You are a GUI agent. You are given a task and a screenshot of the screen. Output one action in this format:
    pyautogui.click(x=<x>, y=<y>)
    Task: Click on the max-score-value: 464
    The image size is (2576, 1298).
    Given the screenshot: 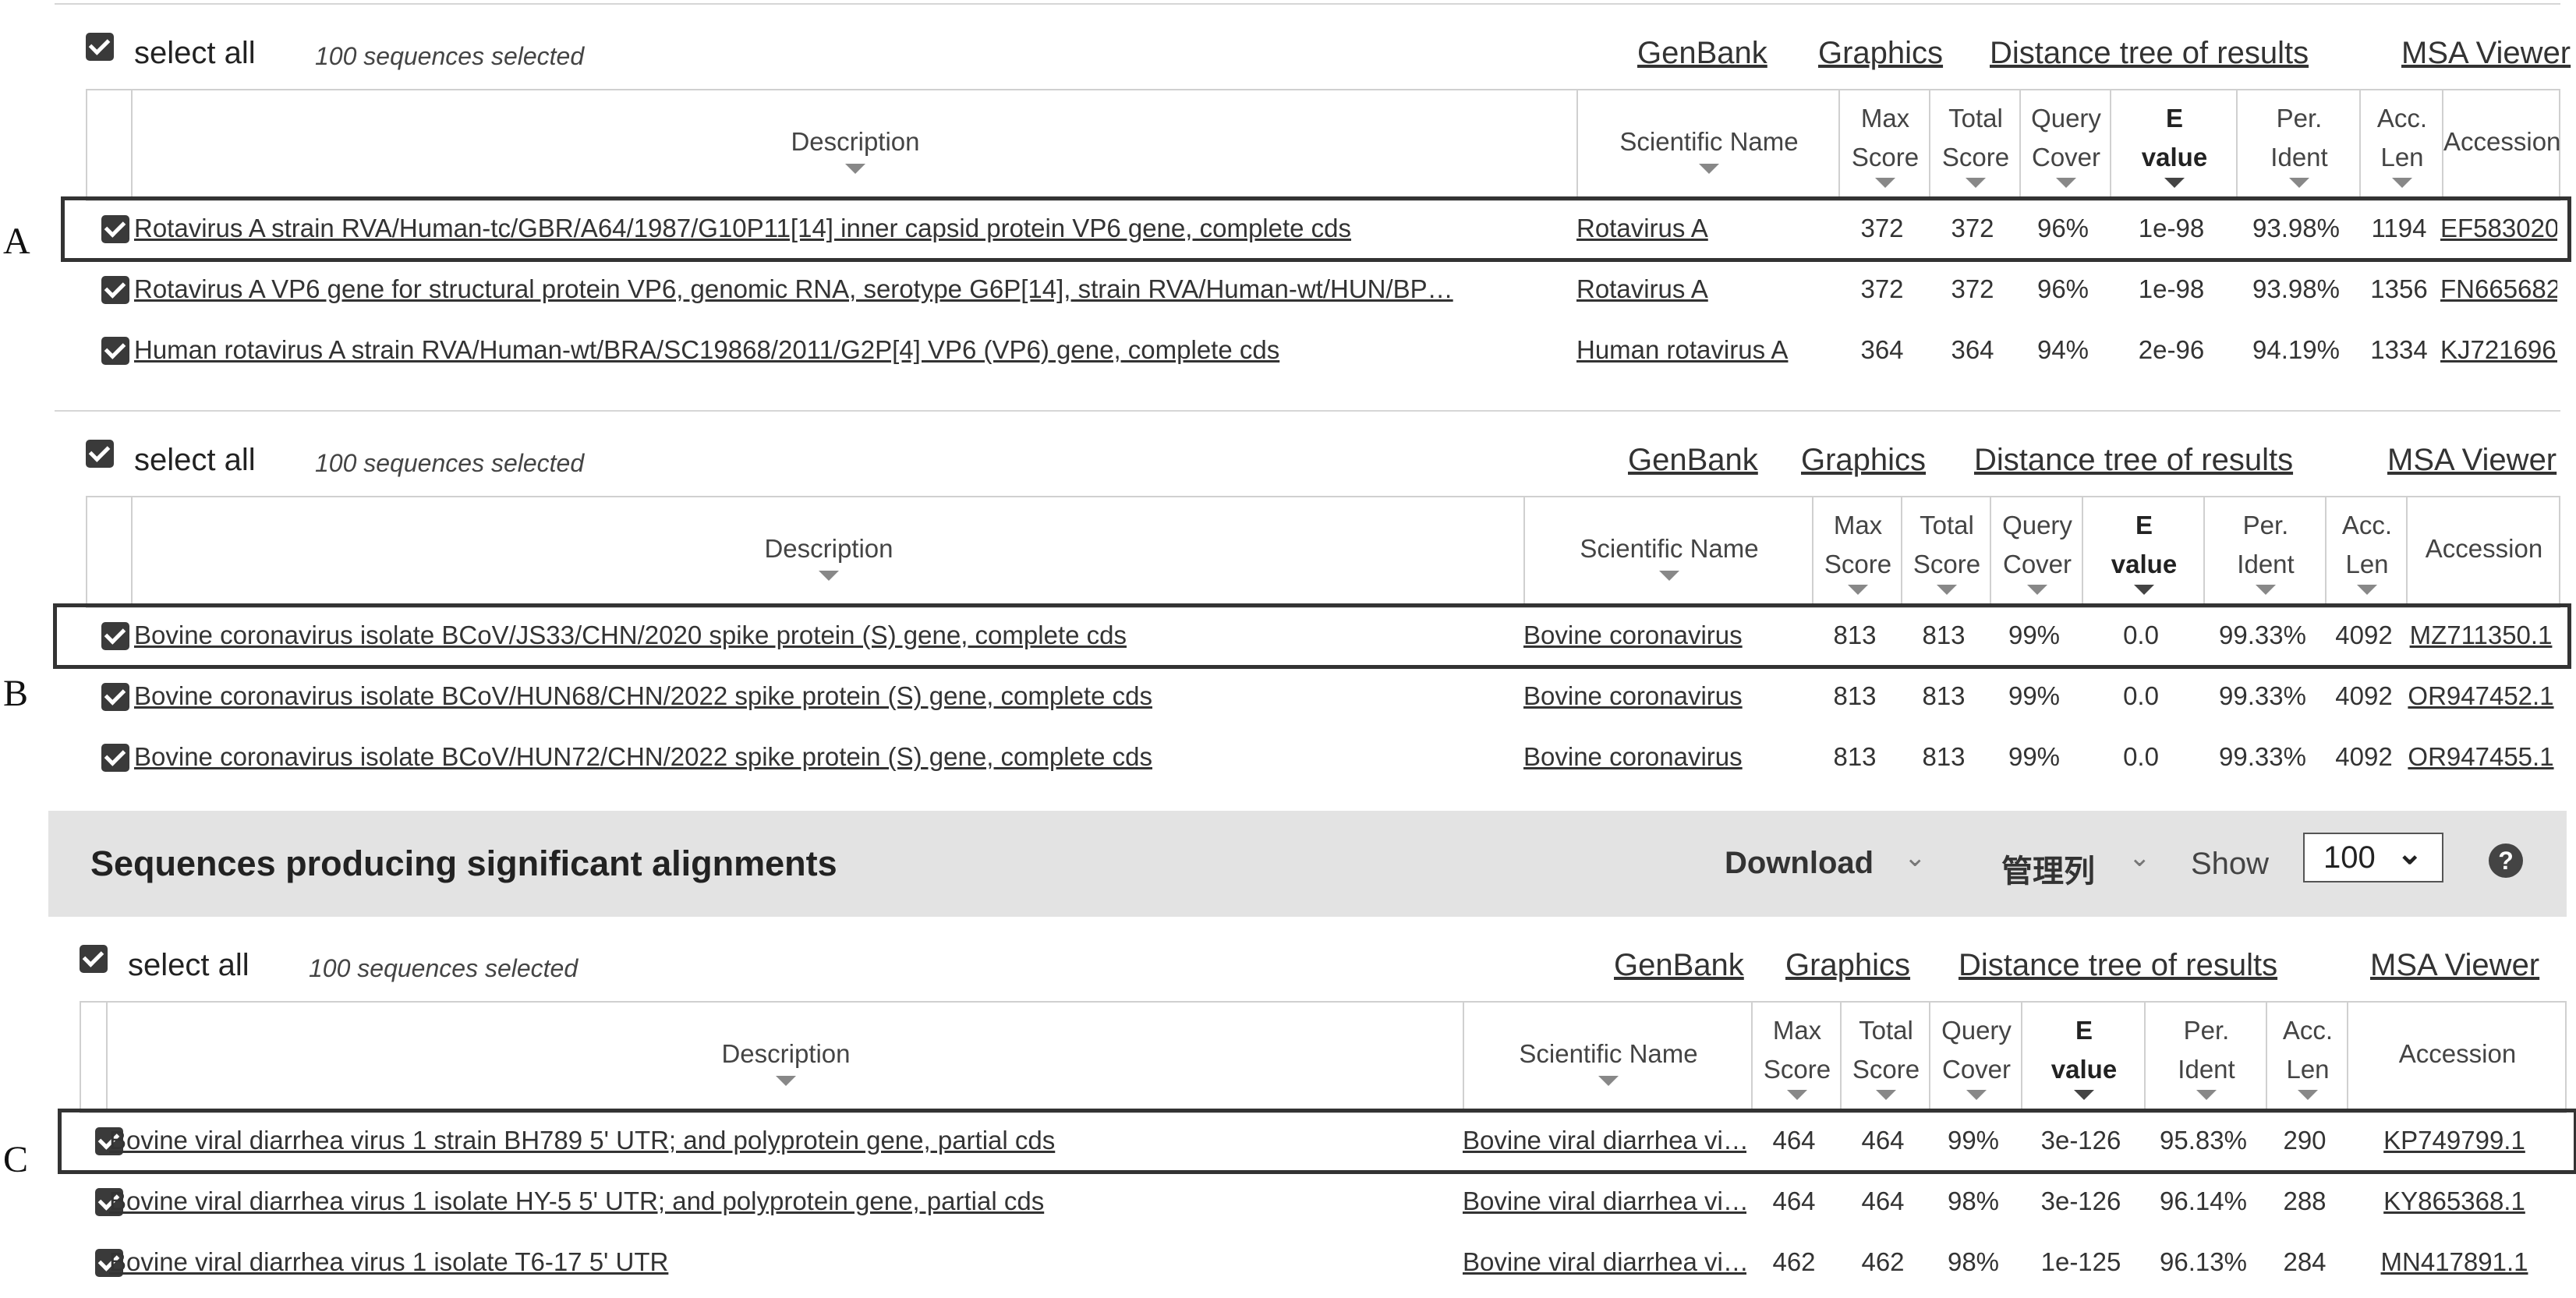 What is the action you would take?
    pyautogui.click(x=1794, y=1201)
    